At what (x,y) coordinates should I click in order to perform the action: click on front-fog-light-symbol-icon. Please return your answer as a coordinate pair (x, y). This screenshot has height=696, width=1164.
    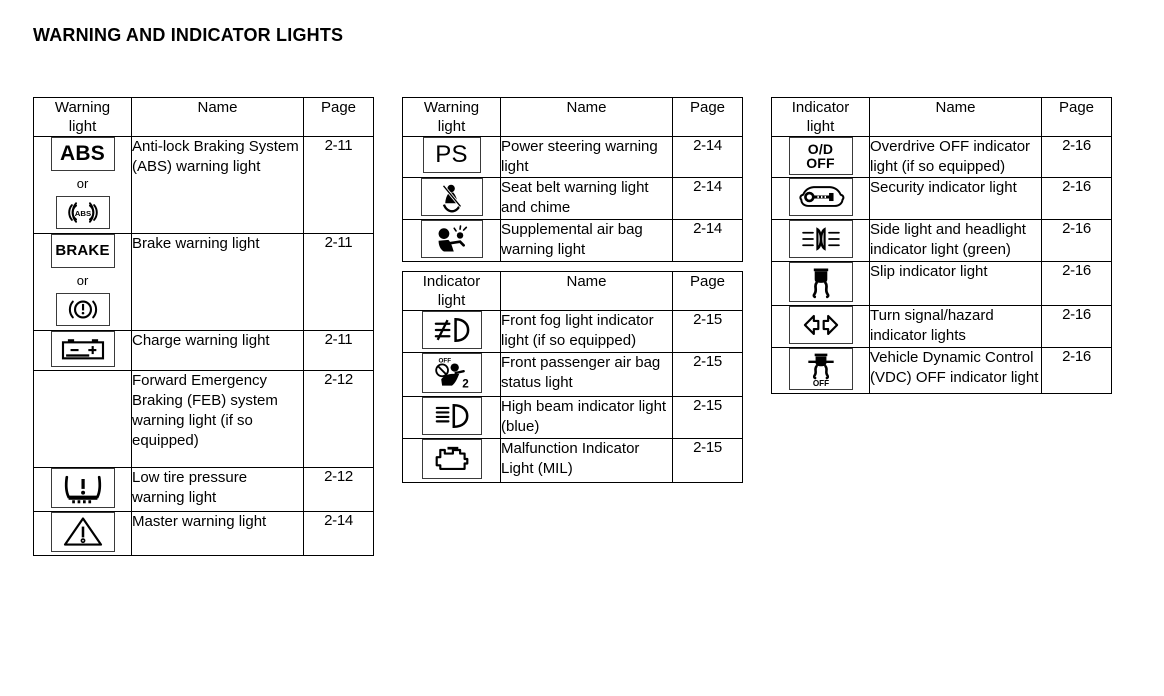
    Looking at the image, I should click on (451, 330).